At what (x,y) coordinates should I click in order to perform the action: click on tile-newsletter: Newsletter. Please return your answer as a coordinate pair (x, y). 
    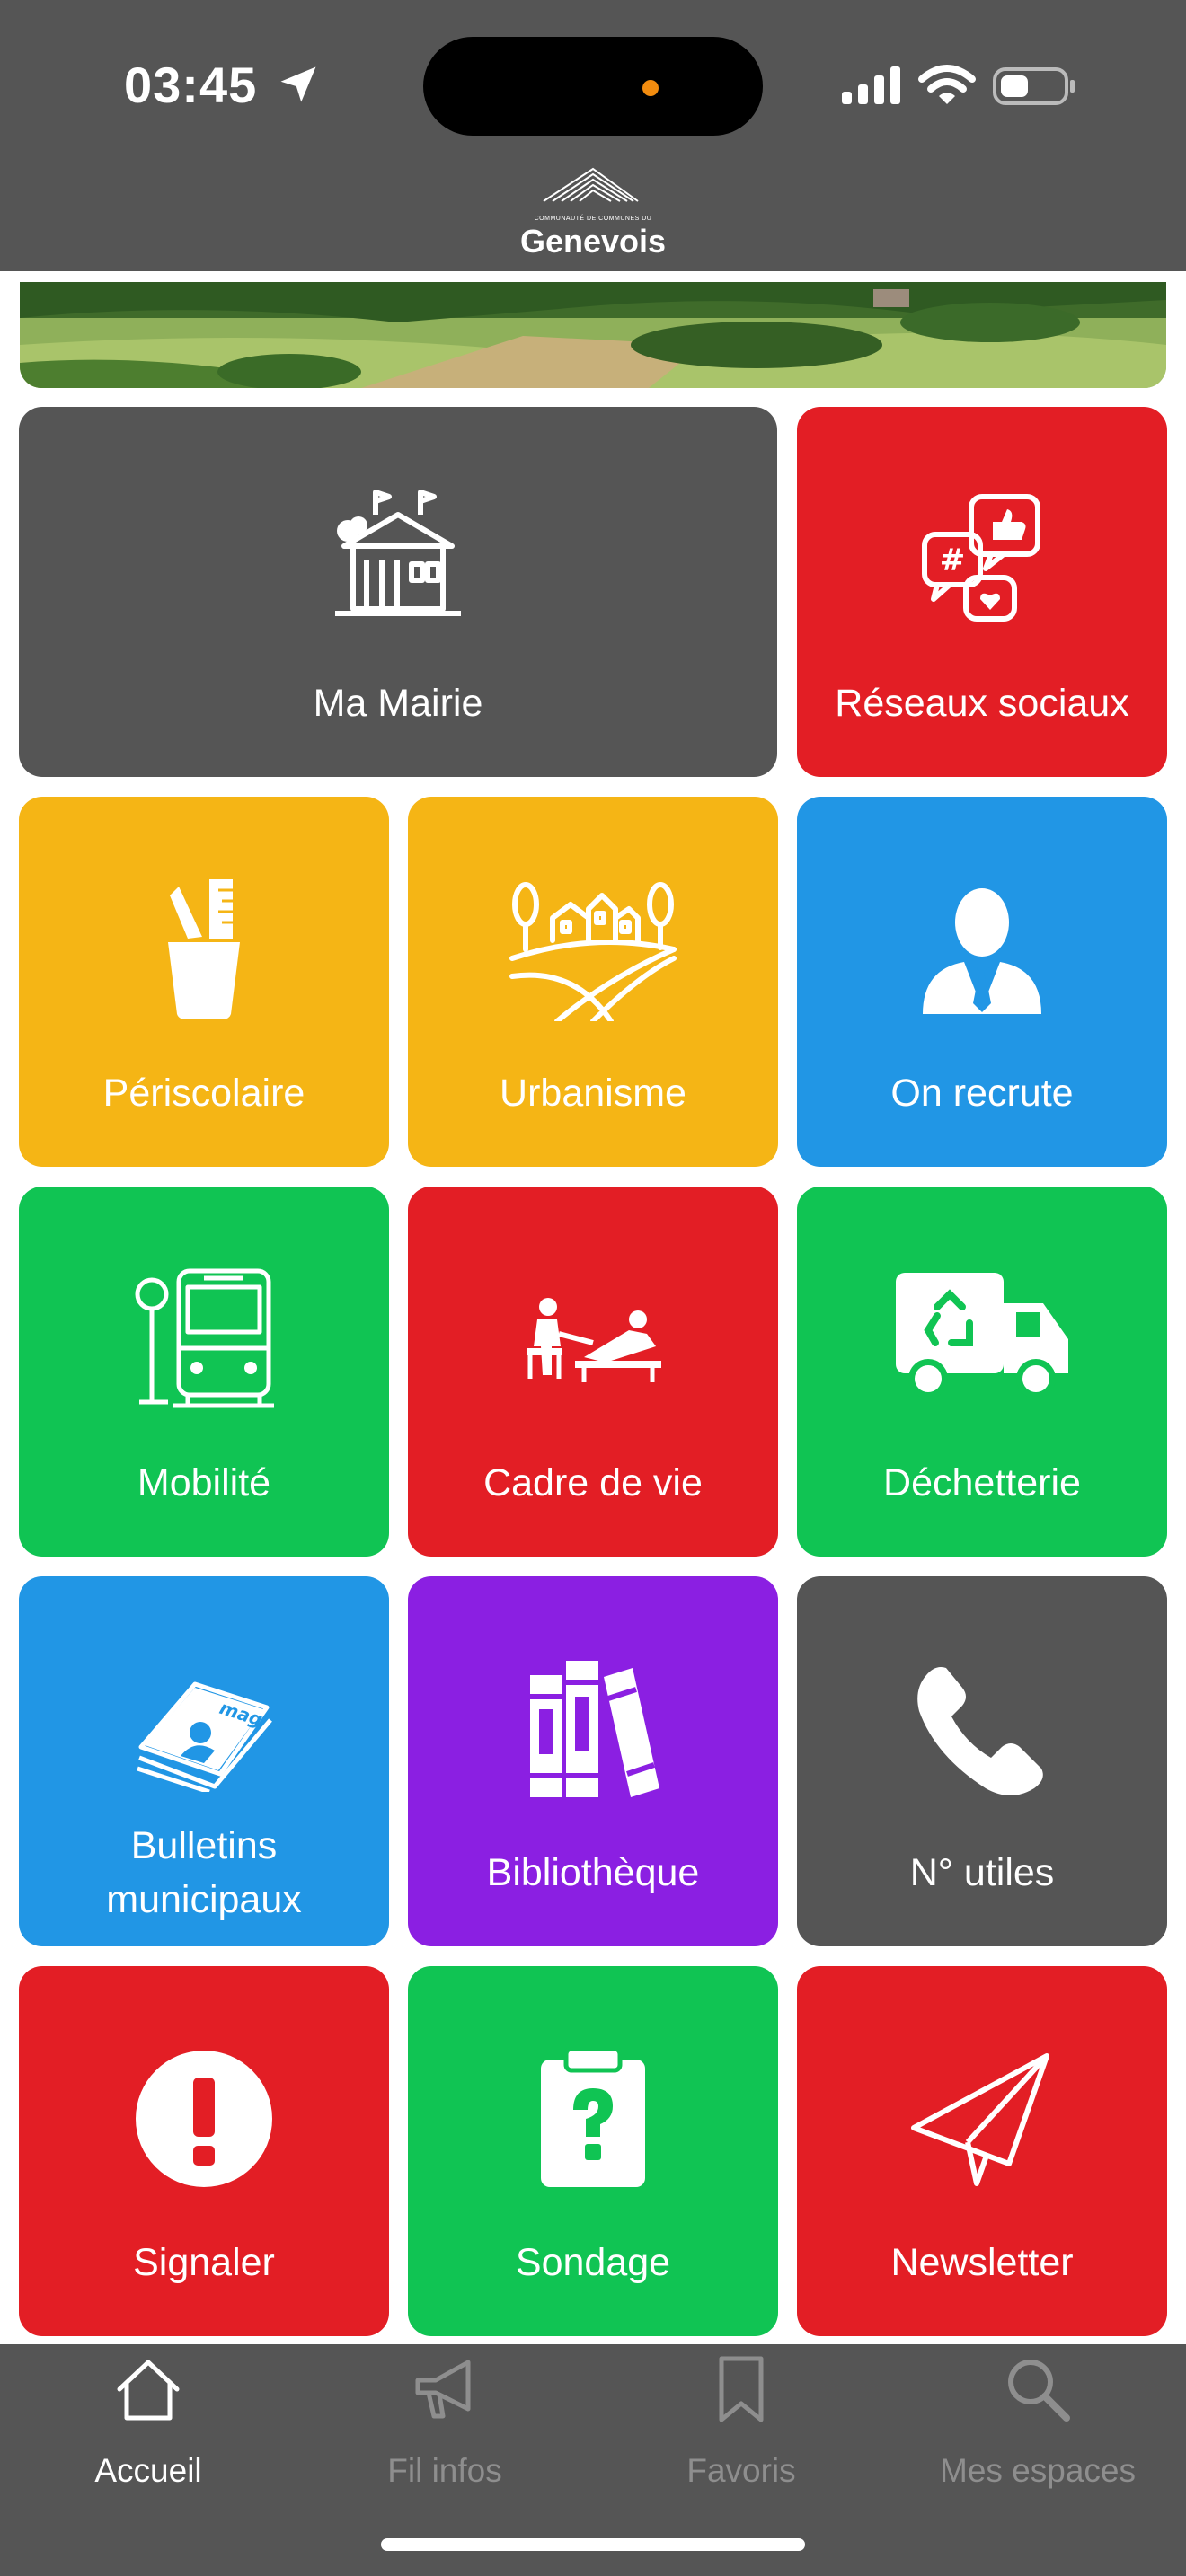
    Looking at the image, I should click on (982, 2151).